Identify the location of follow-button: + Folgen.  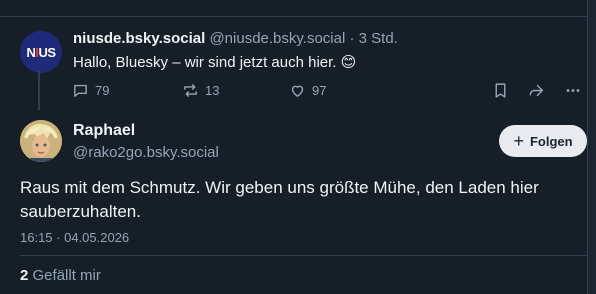
(543, 141).